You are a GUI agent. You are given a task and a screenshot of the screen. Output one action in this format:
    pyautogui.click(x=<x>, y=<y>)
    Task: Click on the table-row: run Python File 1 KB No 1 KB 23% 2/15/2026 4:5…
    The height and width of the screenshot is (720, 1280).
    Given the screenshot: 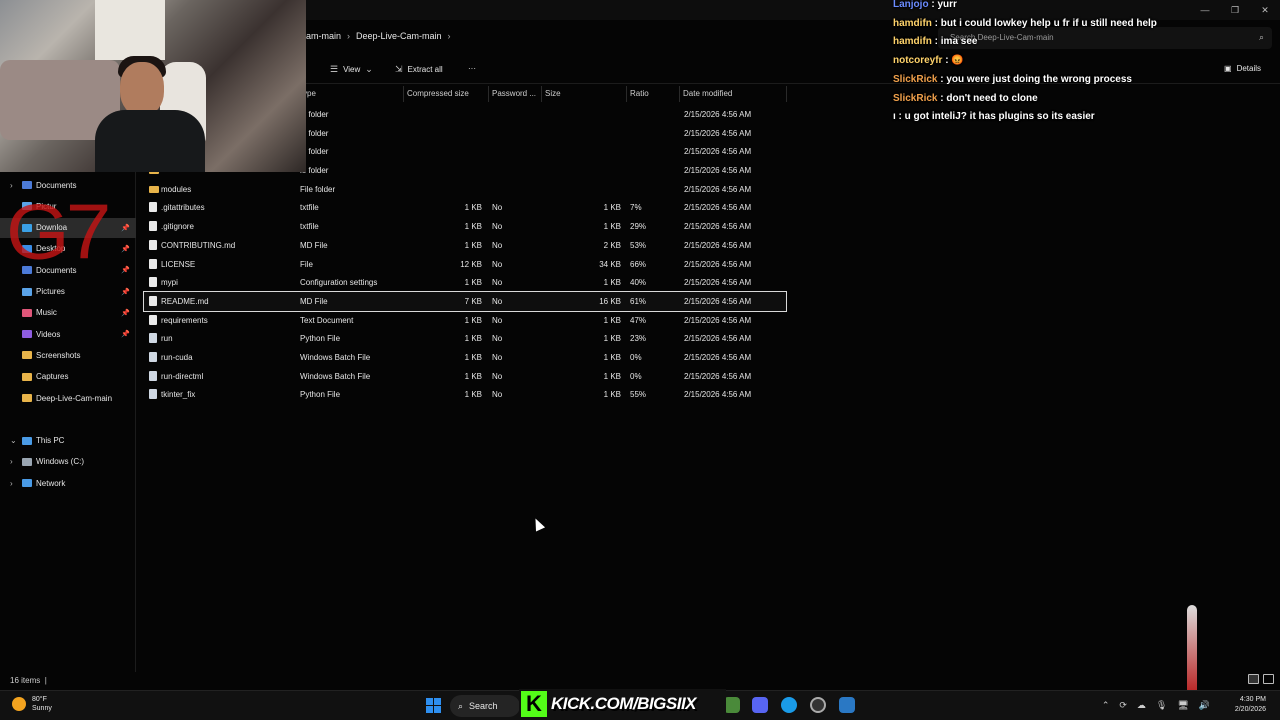 What is the action you would take?
    pyautogui.click(x=465, y=338)
    